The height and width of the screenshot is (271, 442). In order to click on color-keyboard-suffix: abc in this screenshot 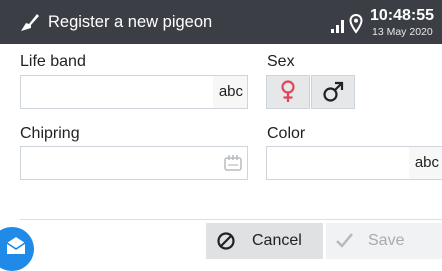, I will do `click(425, 163)`.